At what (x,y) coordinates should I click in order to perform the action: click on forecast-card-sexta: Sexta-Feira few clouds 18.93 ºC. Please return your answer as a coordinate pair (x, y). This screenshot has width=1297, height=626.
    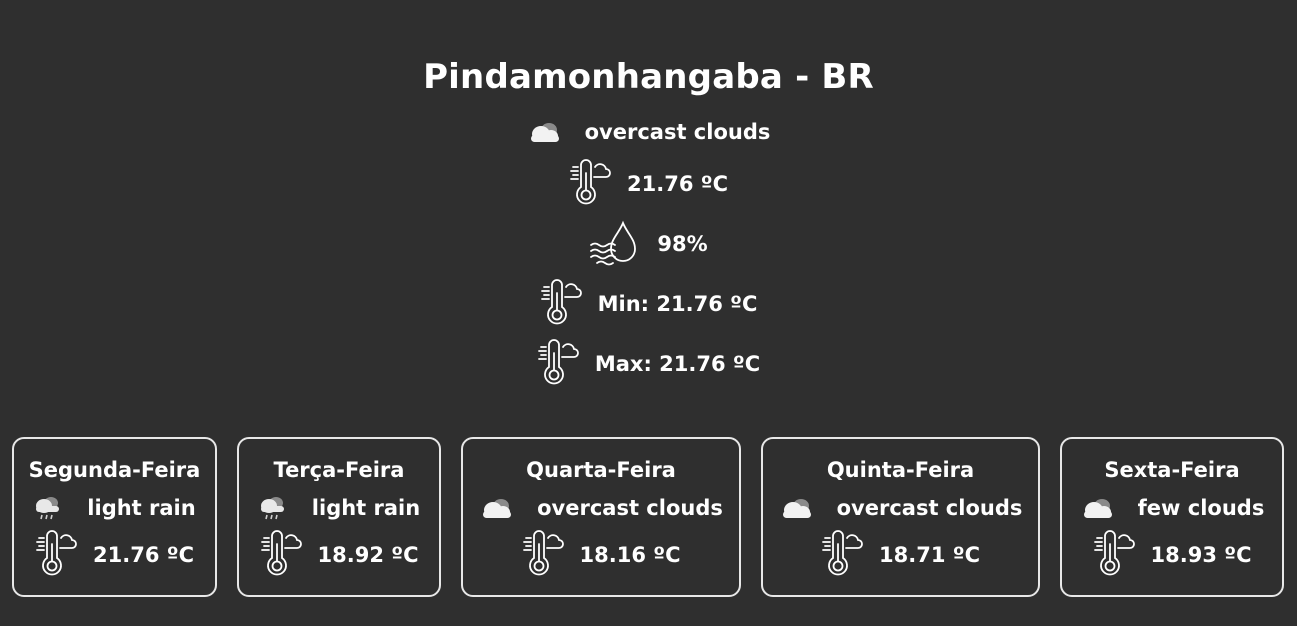
    Looking at the image, I should click on (1172, 517).